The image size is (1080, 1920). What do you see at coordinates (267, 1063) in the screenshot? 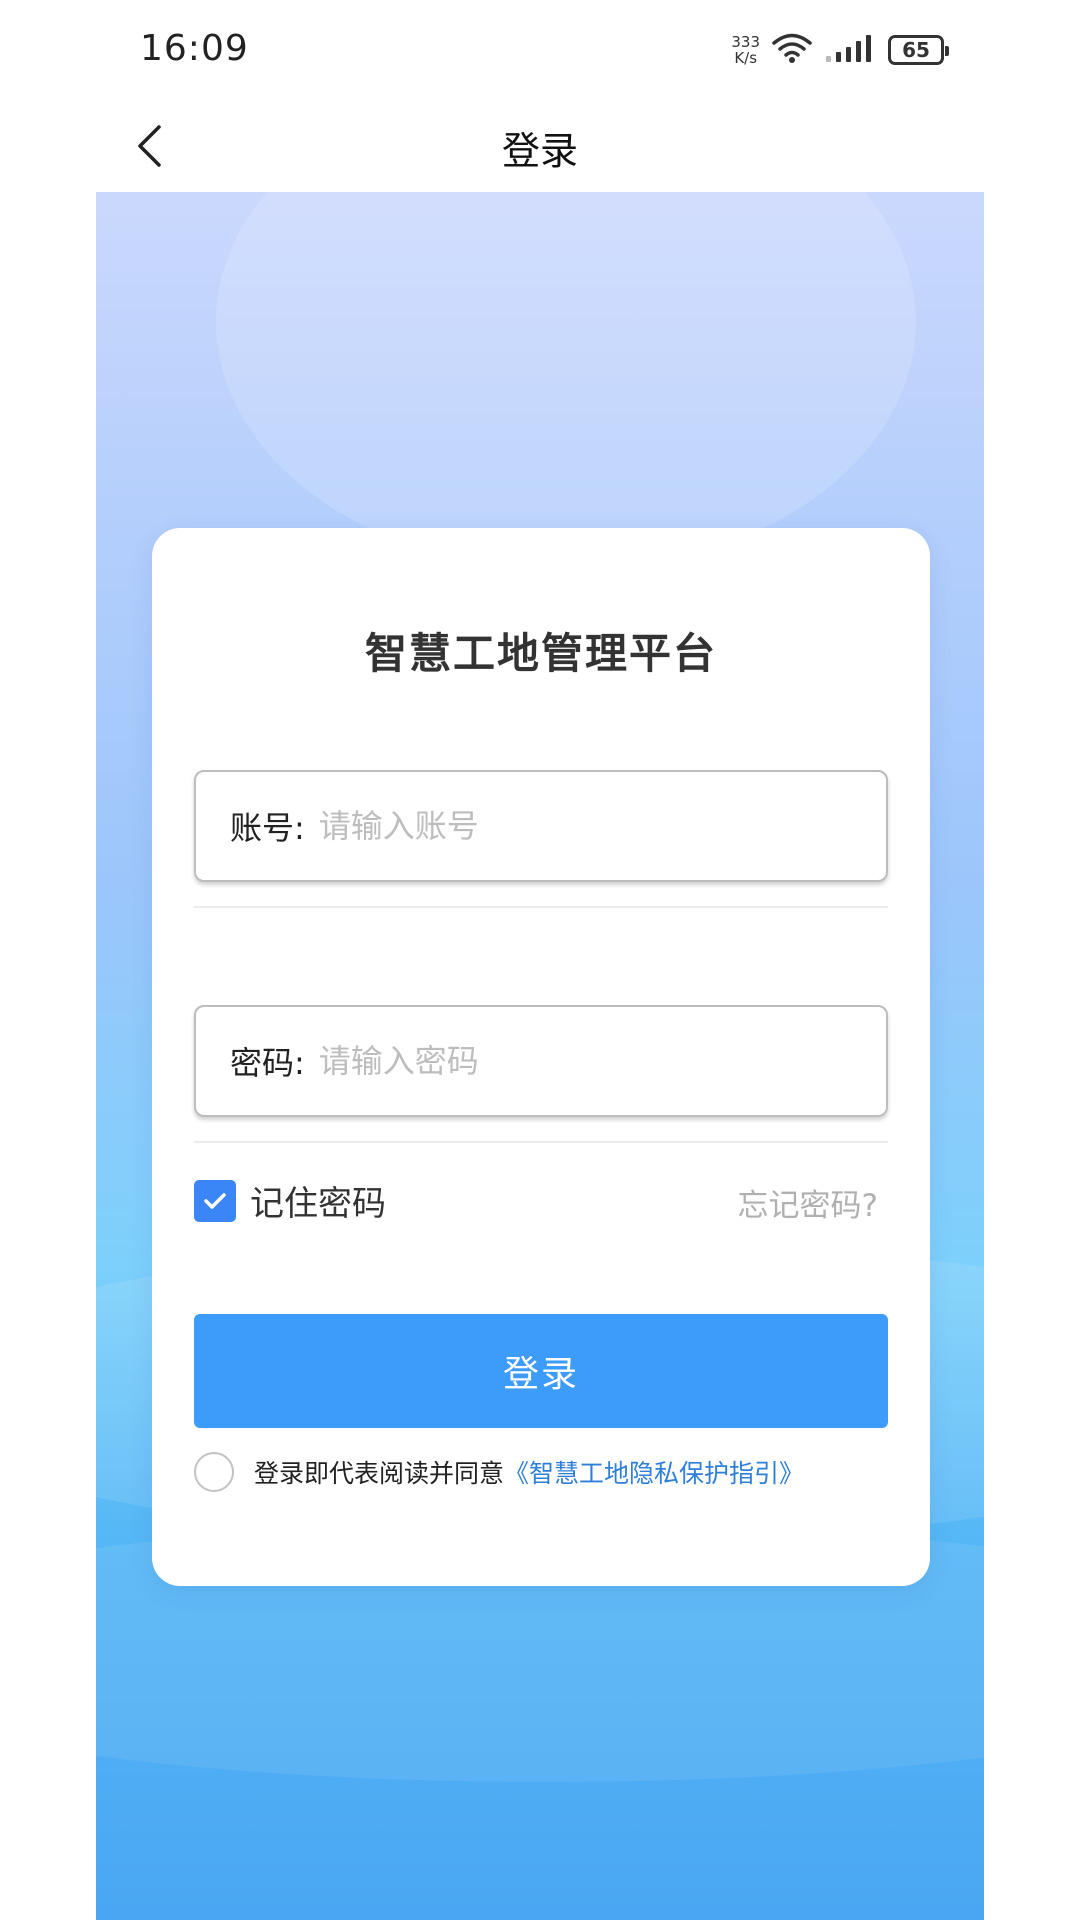
I see `password-label: 密码:` at bounding box center [267, 1063].